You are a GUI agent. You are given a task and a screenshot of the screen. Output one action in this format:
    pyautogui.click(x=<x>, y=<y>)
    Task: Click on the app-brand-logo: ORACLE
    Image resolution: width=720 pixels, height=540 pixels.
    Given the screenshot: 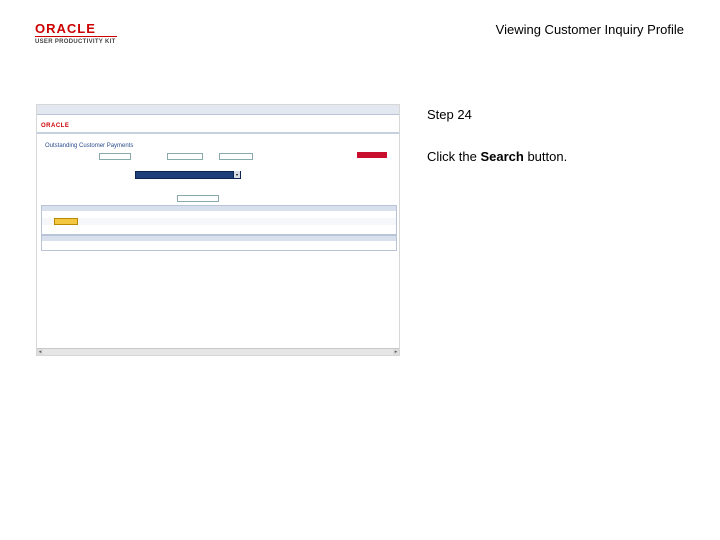 What is the action you would take?
    pyautogui.click(x=55, y=126)
    